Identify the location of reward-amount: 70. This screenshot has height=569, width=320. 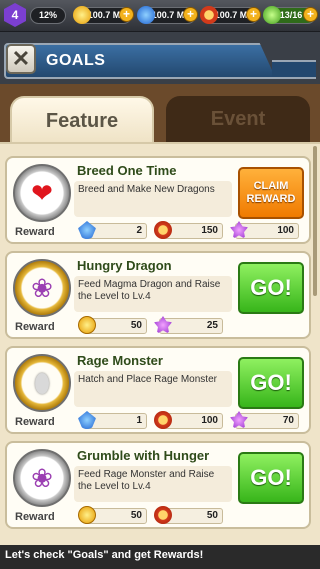
(288, 420).